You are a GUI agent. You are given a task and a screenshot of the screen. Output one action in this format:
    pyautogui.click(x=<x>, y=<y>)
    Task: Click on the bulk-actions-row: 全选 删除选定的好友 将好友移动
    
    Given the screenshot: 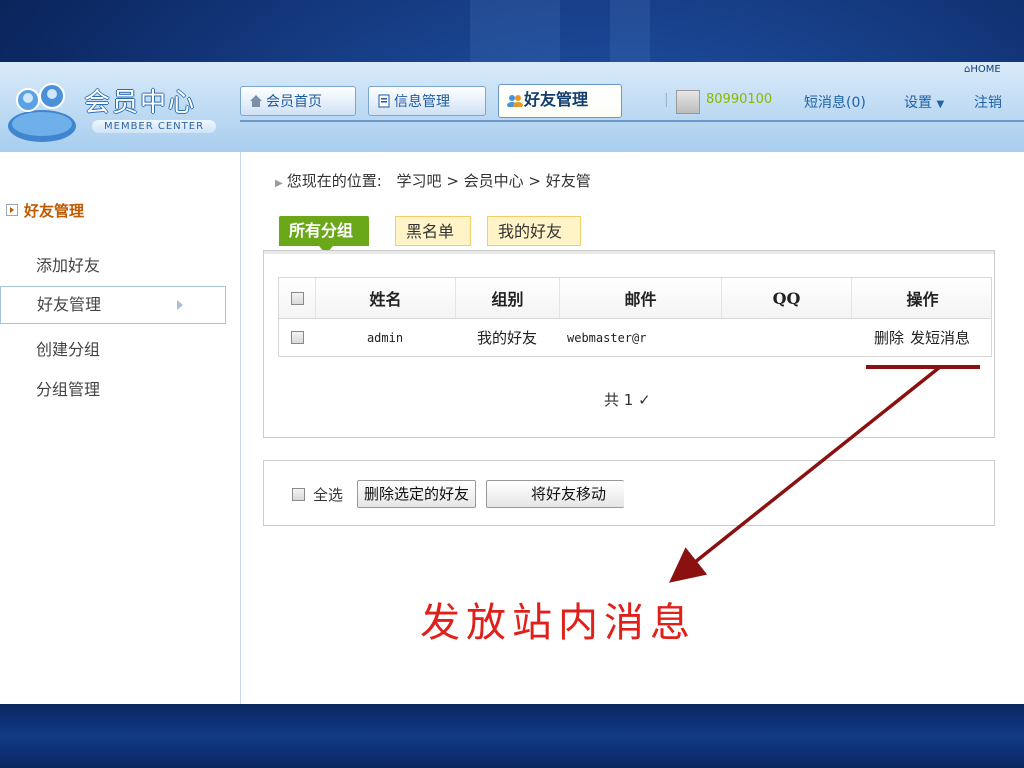 What is the action you would take?
    pyautogui.click(x=458, y=494)
    